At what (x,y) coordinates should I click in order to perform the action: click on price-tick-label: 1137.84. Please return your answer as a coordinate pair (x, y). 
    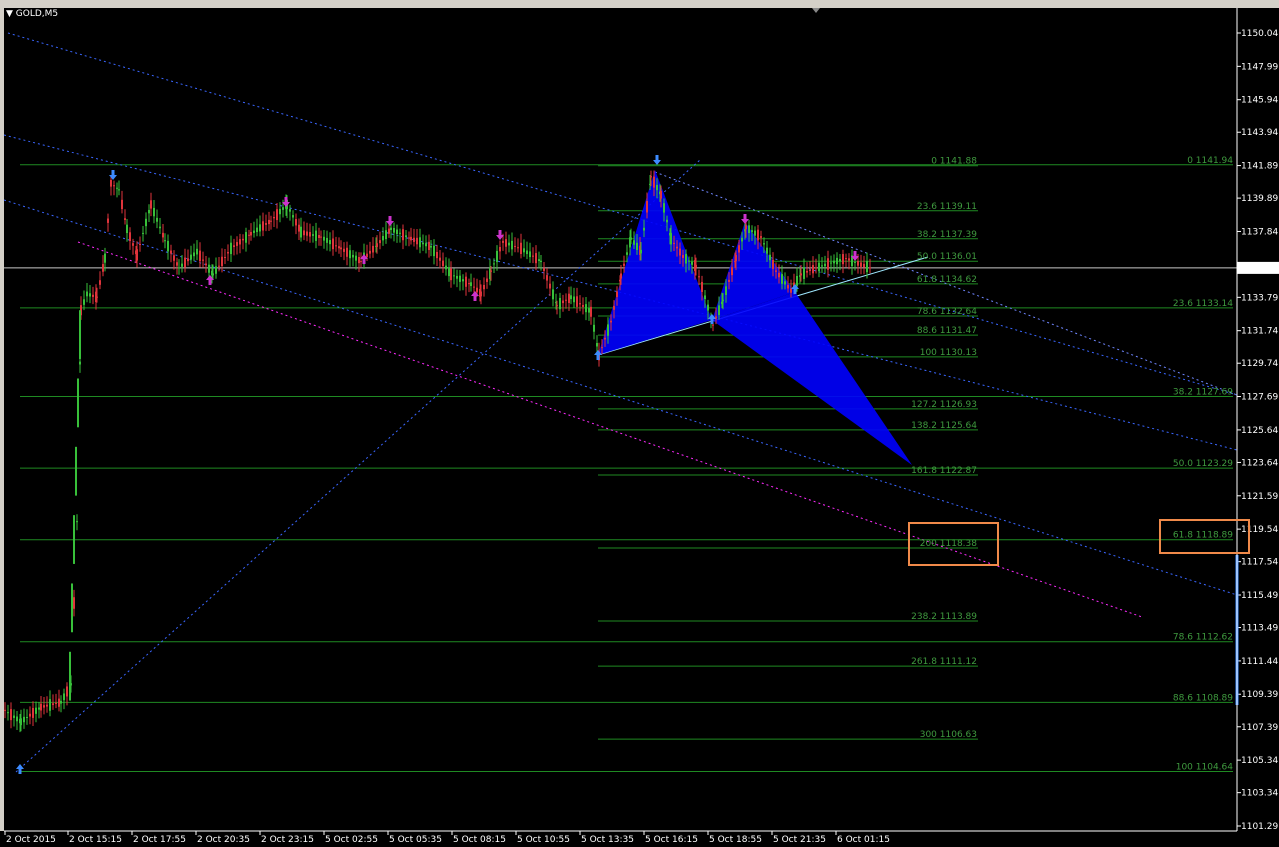
    Looking at the image, I should click on (1259, 232).